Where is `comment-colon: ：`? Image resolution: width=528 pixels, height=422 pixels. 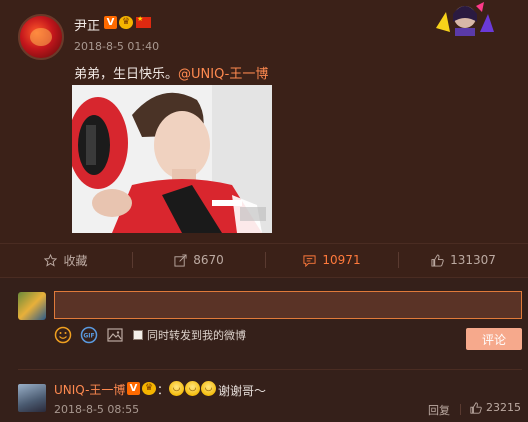 comment-colon: ： is located at coordinates (163, 390).